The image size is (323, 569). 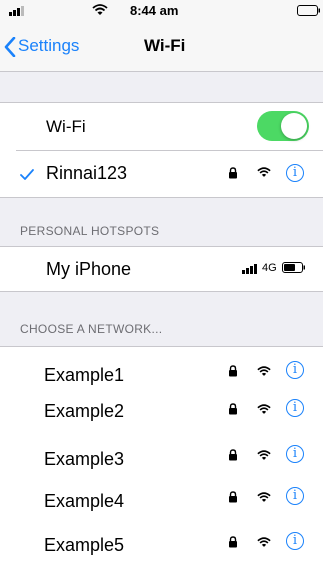 What do you see at coordinates (161, 544) in the screenshot?
I see `network-row: Example5 i` at bounding box center [161, 544].